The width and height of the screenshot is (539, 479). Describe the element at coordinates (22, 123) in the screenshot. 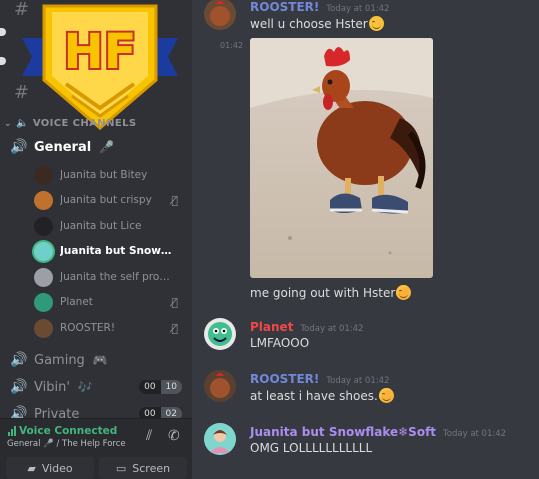

I see `speaker-icon: 🔈` at that location.